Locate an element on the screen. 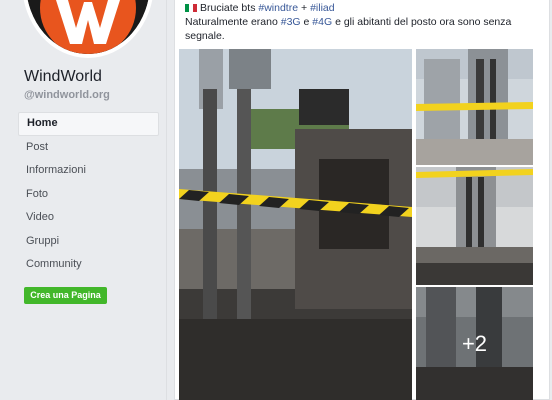 This screenshot has width=552, height=400. nav-item-video: Video is located at coordinates (88, 218).